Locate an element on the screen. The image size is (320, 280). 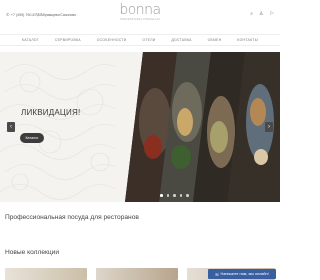
nav-item-contacts: Контакты is located at coordinates (247, 40).